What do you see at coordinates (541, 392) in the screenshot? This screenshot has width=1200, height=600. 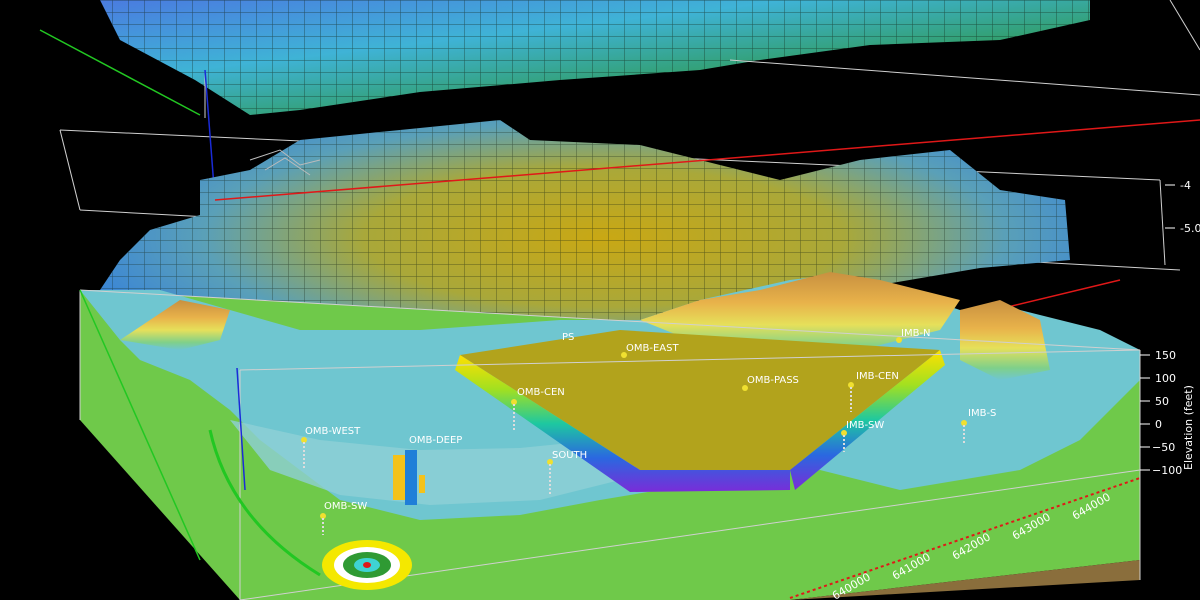 I see `well-label-omb-cen: OMB-CEN` at bounding box center [541, 392].